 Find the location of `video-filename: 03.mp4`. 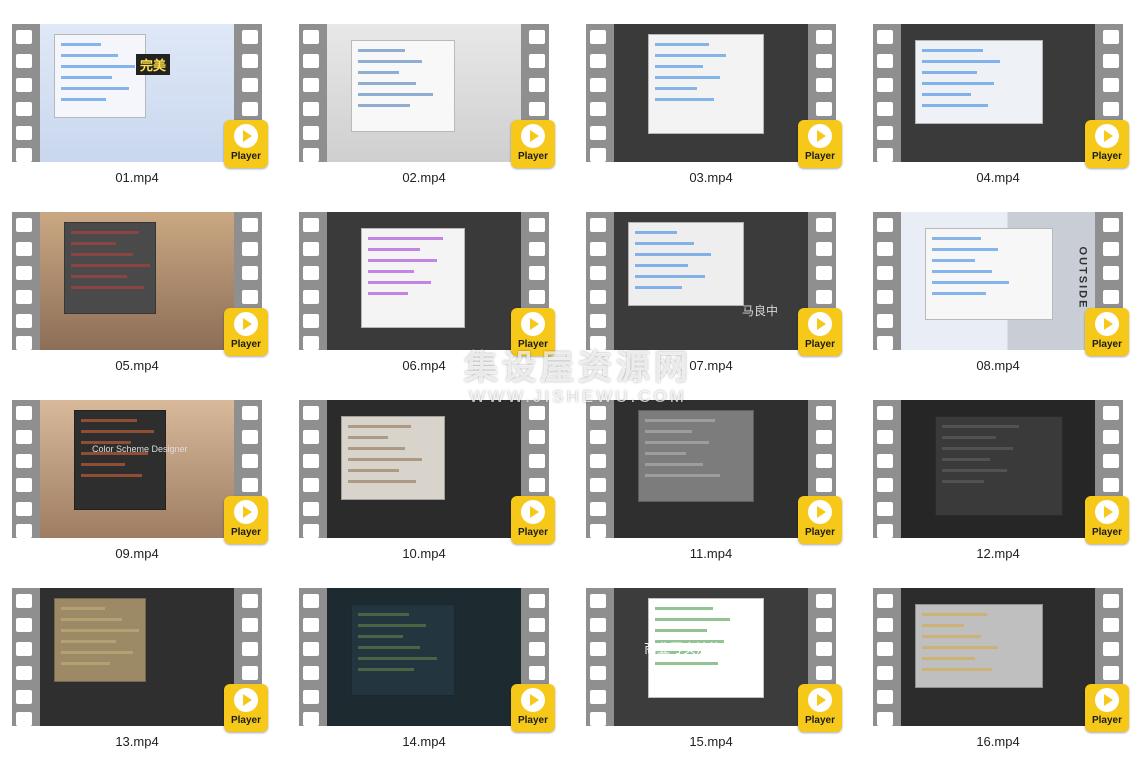

video-filename: 03.mp4 is located at coordinates (711, 177).